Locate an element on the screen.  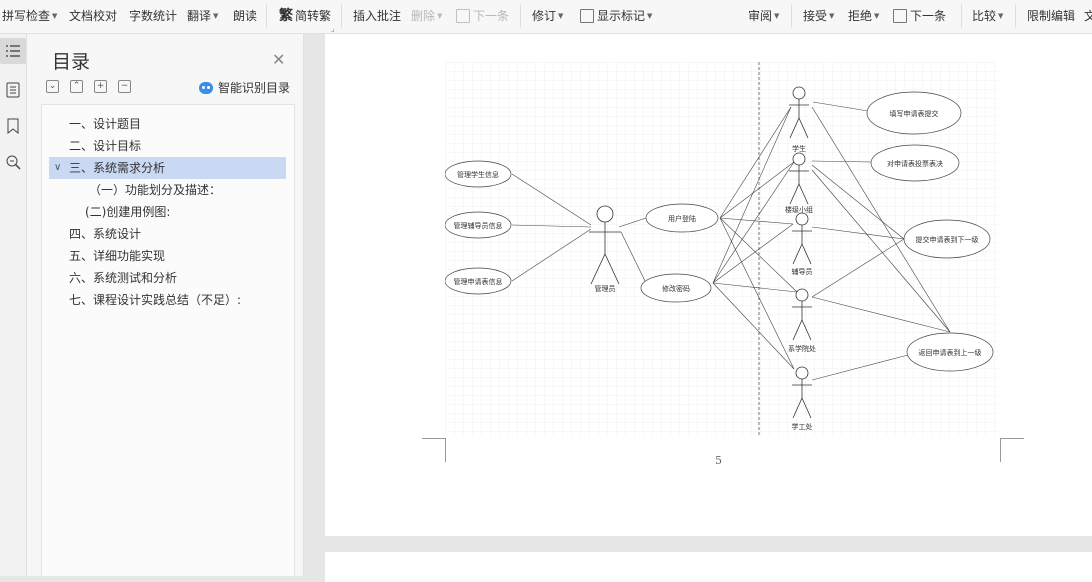
doc-proofread-button: 文档校对 is located at coordinates (93, 16).